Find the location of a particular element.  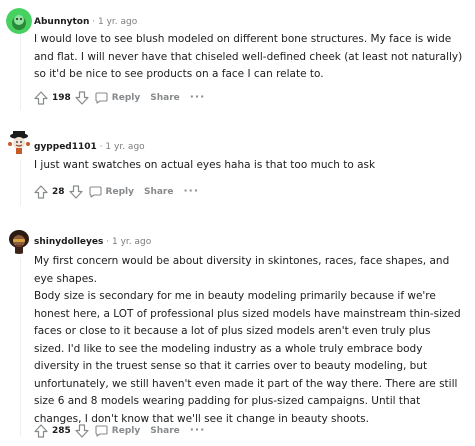

comment-meta: shinydolleyes · 1 yr. ago is located at coordinates (92, 242).